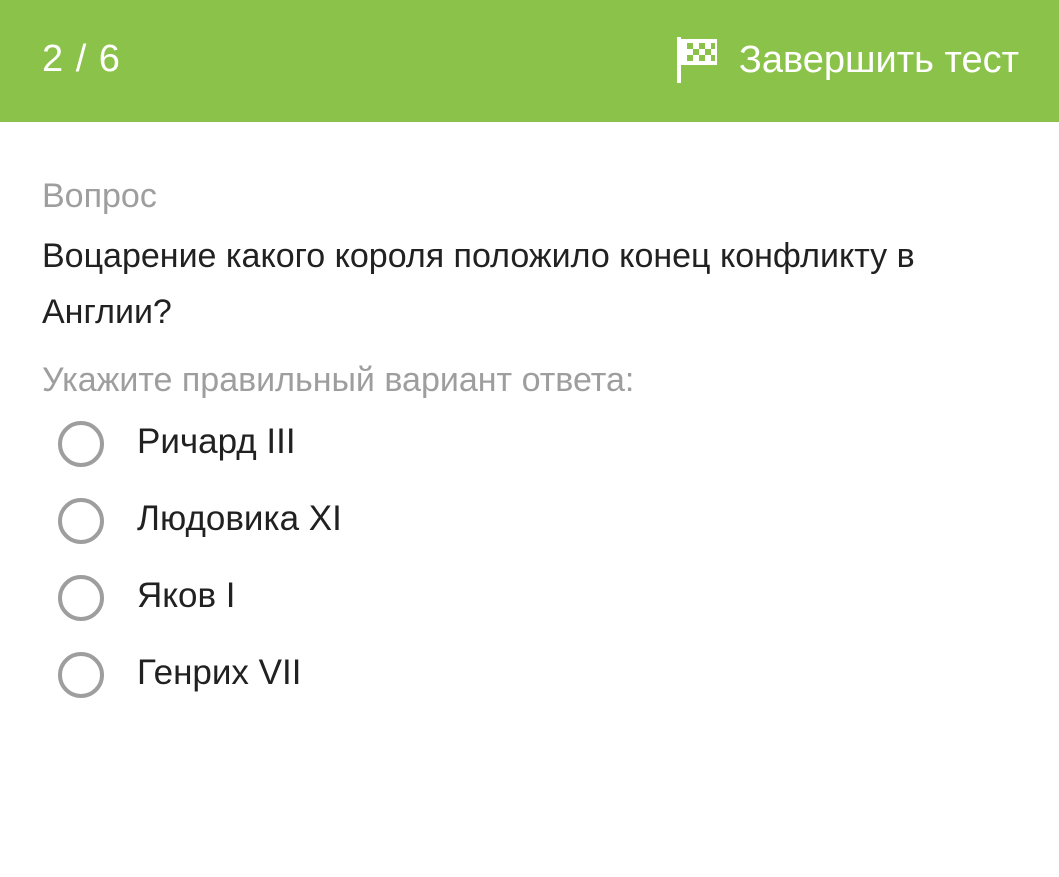  I want to click on question-counter: 2 / 6, so click(81, 59).